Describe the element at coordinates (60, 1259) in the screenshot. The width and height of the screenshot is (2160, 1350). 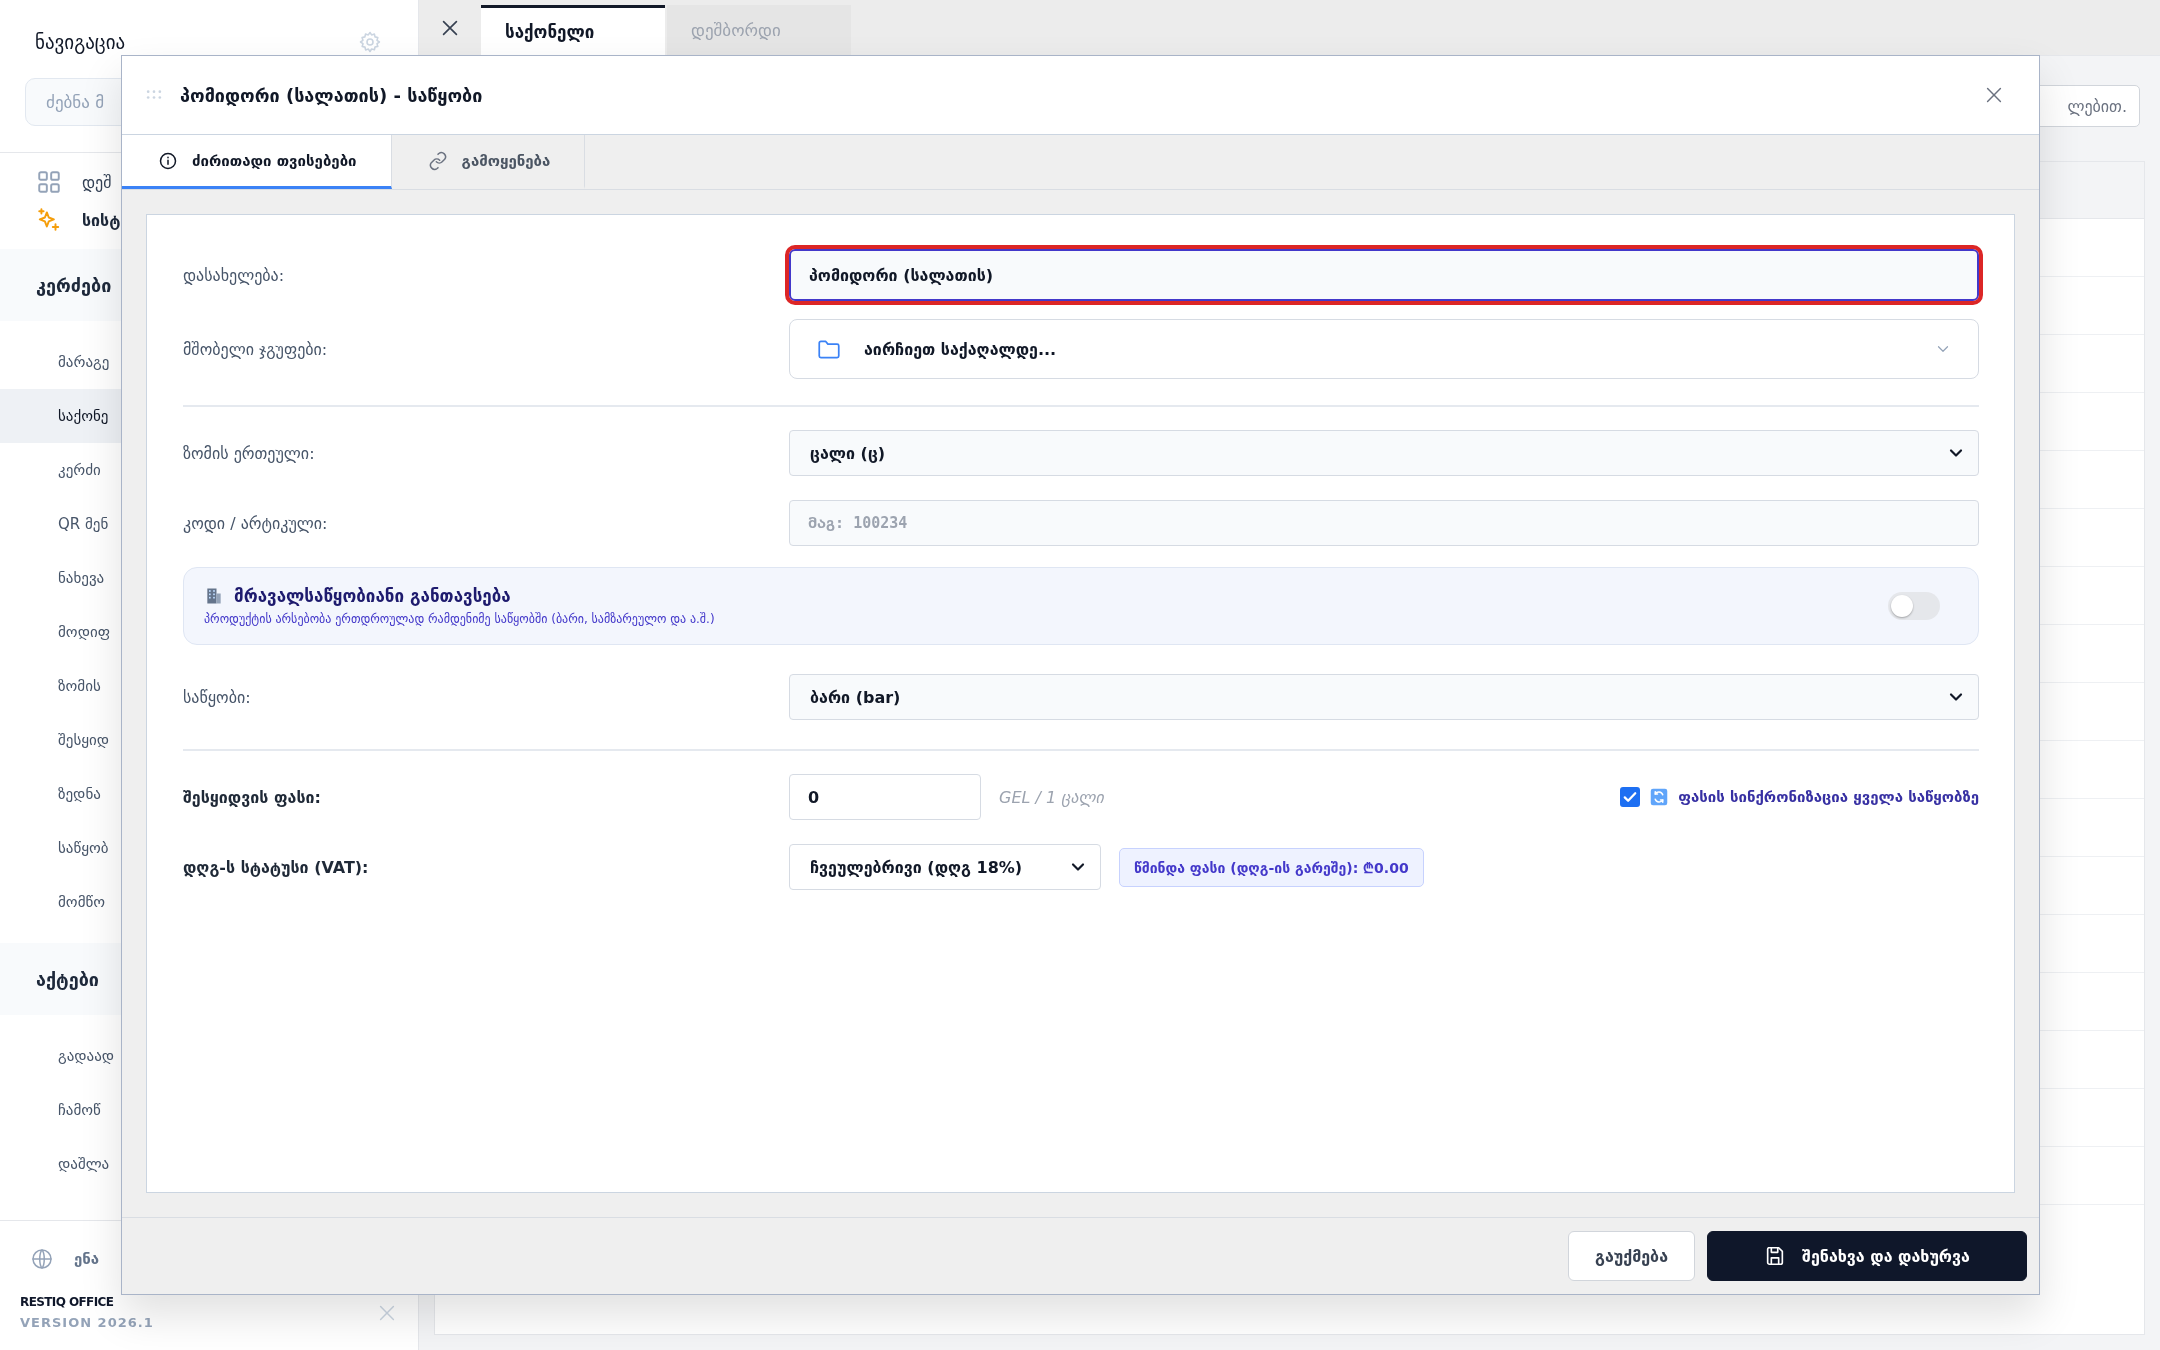
I see `language-item: ენა` at that location.